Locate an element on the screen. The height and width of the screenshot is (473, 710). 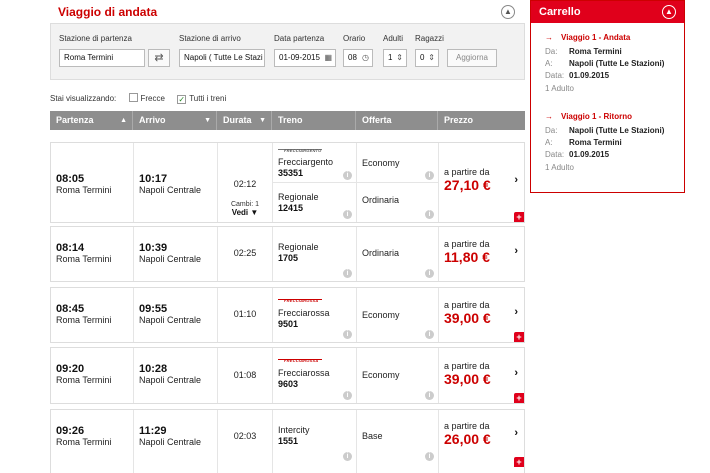
offer-name: Economy is located at coordinates (381, 163).